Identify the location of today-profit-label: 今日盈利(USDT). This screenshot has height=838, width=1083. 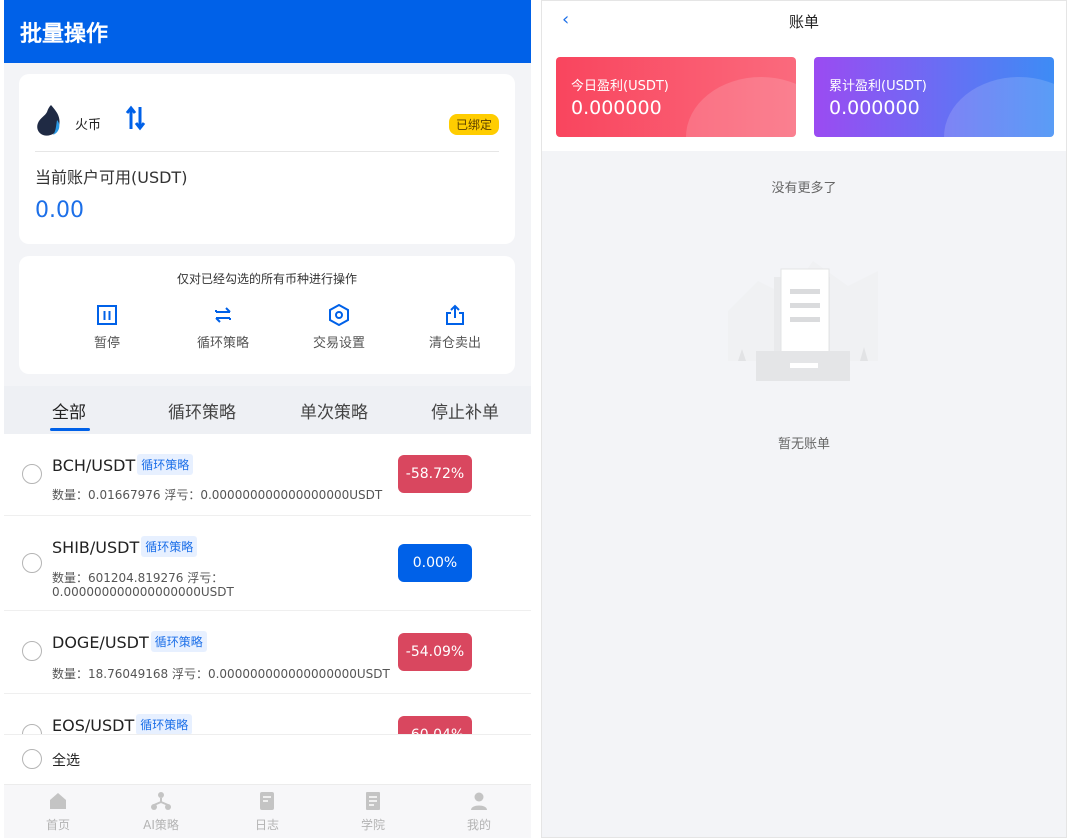
(620, 86).